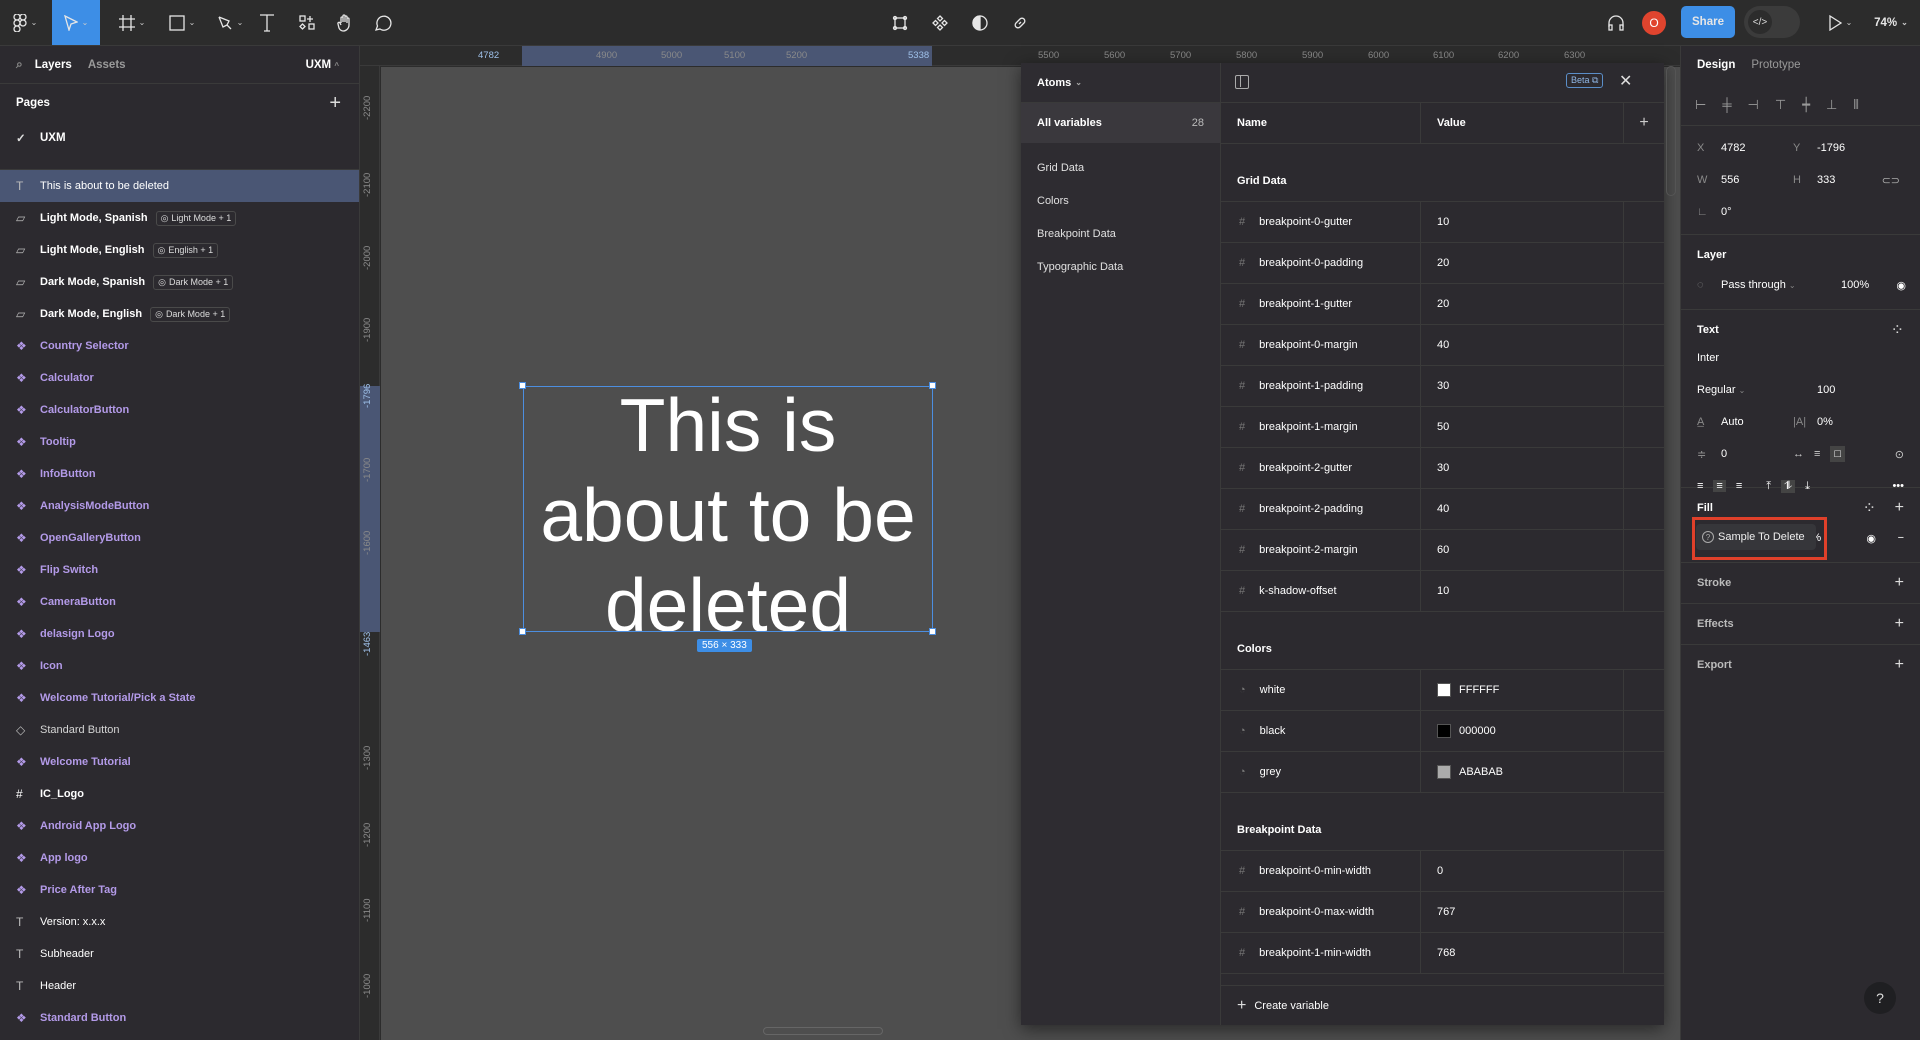 The height and width of the screenshot is (1040, 1920). Describe the element at coordinates (179, 954) in the screenshot. I see `layer-item: T Subheader` at that location.